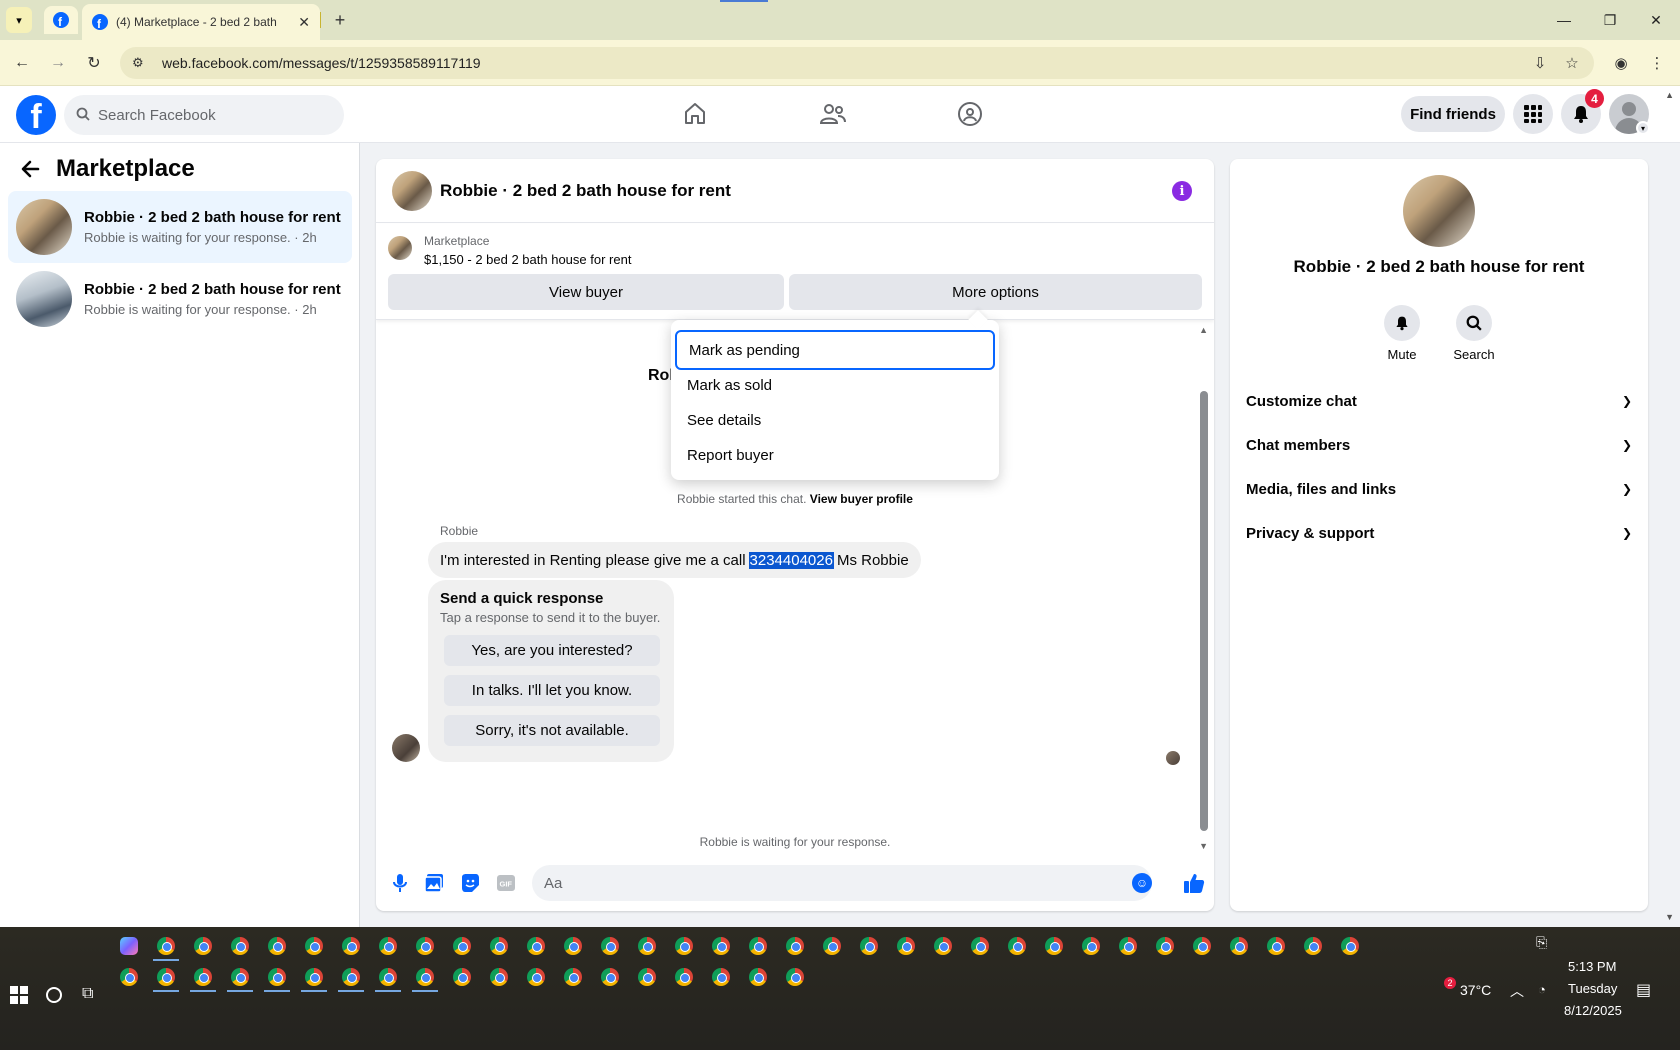  I want to click on clock-date: 8/12/2025, so click(1593, 1010).